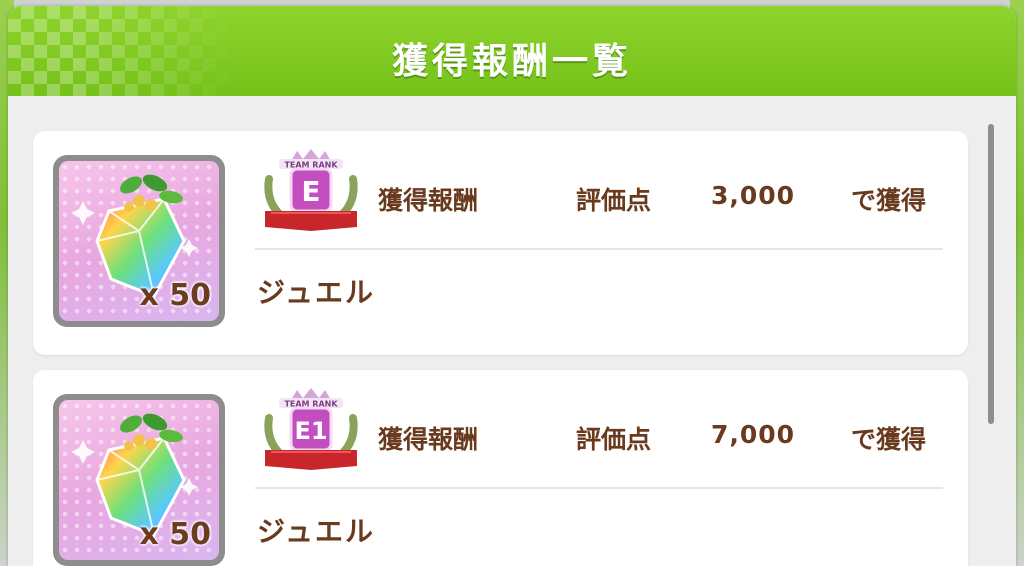 This screenshot has height=566, width=1024. Describe the element at coordinates (753, 434) in the screenshot. I see `score-value: 7,000` at that location.